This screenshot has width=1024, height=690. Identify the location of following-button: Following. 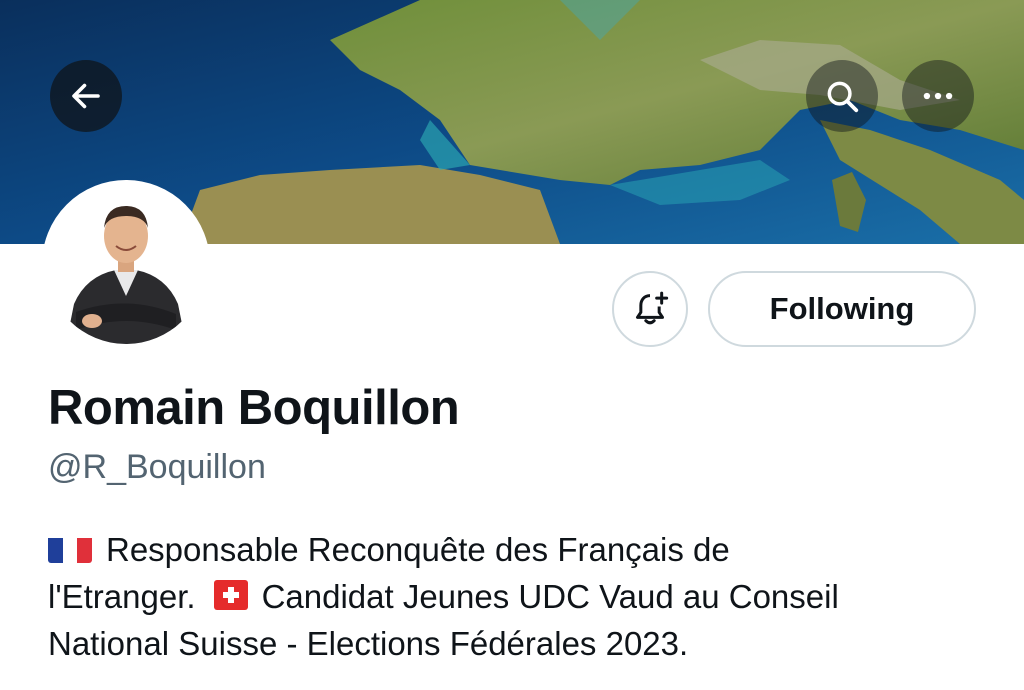
(842, 309).